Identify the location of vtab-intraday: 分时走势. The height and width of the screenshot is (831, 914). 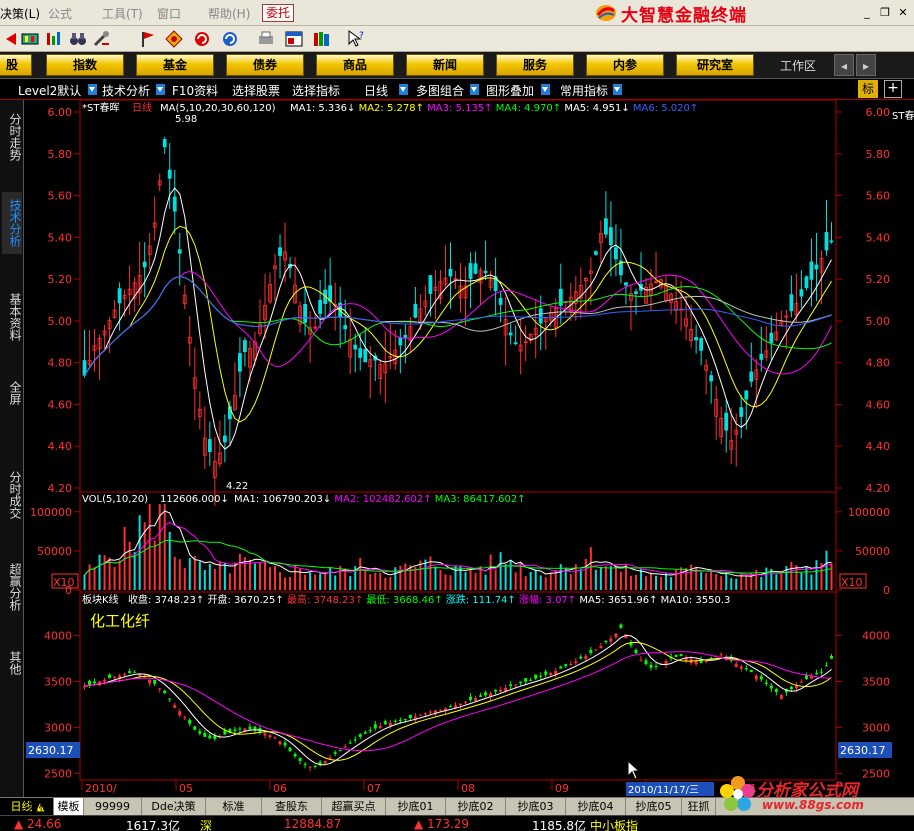
(12, 137).